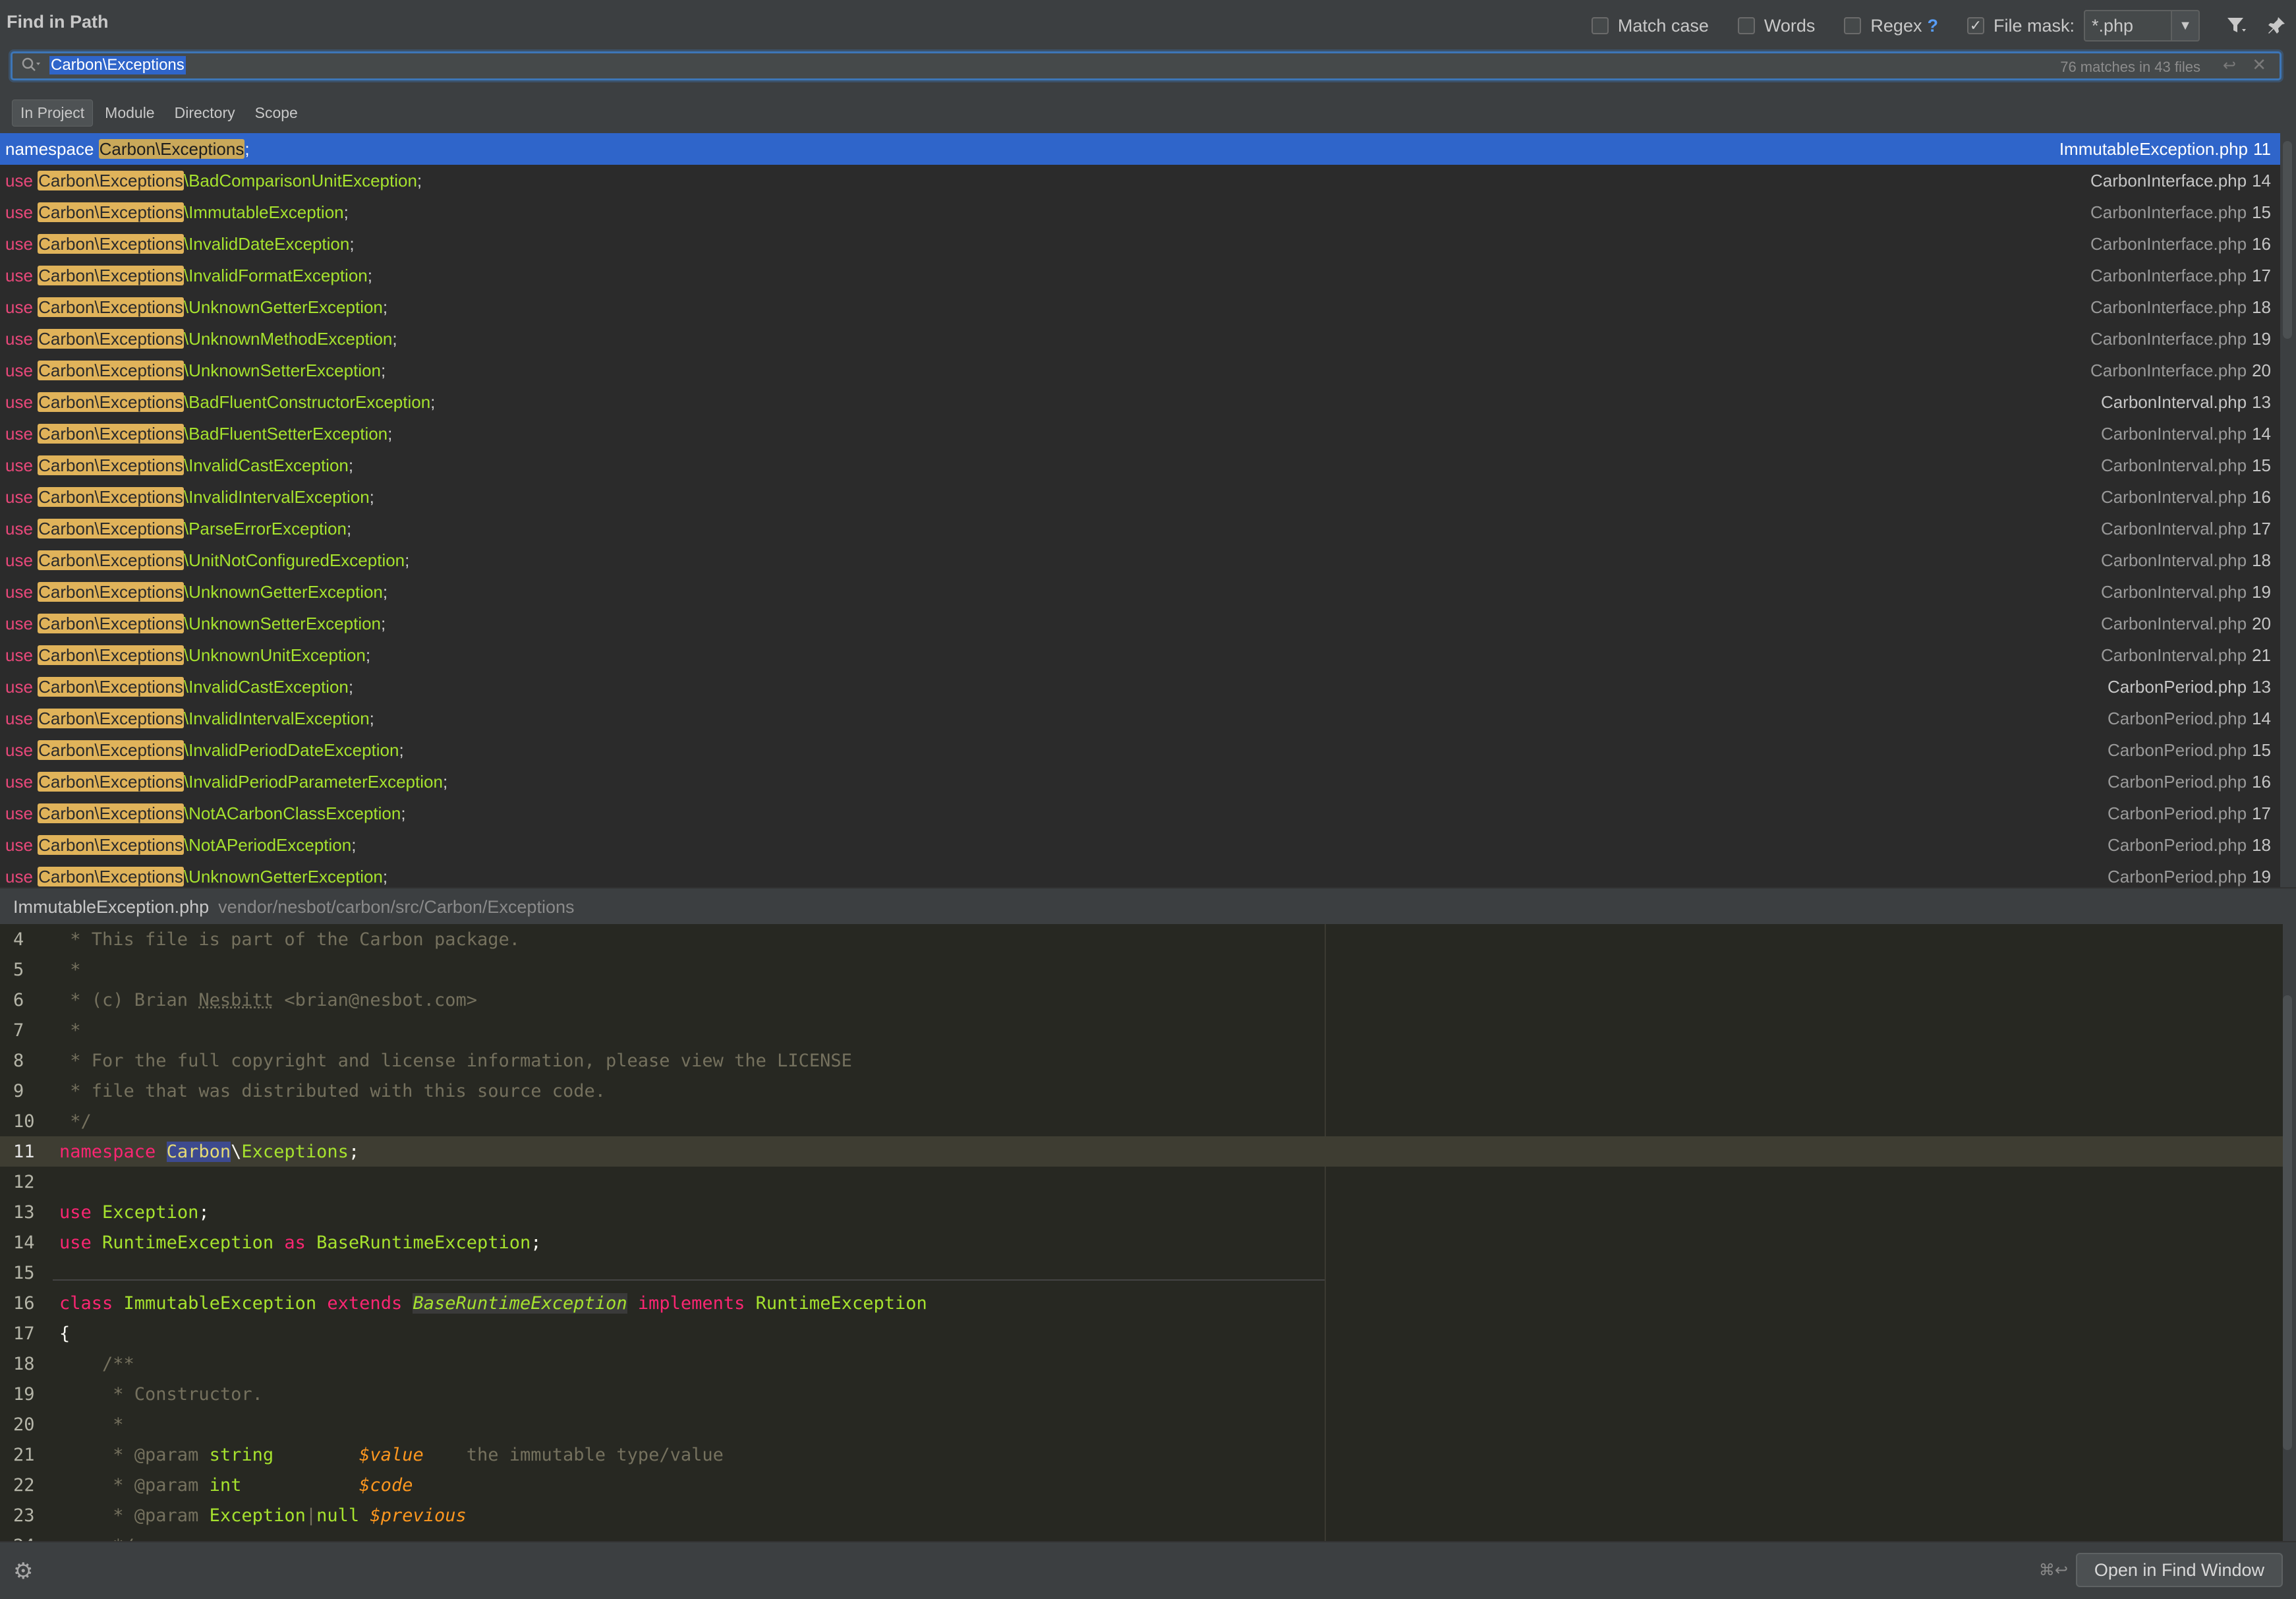 This screenshot has width=2296, height=1599. Describe the element at coordinates (1777, 26) in the screenshot. I see `words-option: Words` at that location.